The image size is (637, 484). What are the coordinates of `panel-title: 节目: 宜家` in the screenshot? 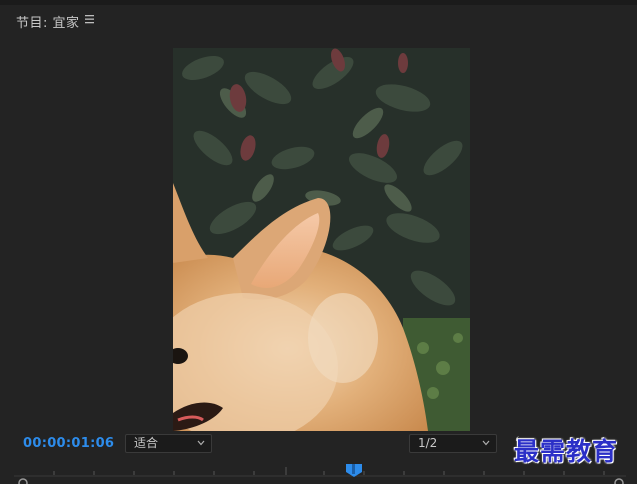 It's located at (48, 21).